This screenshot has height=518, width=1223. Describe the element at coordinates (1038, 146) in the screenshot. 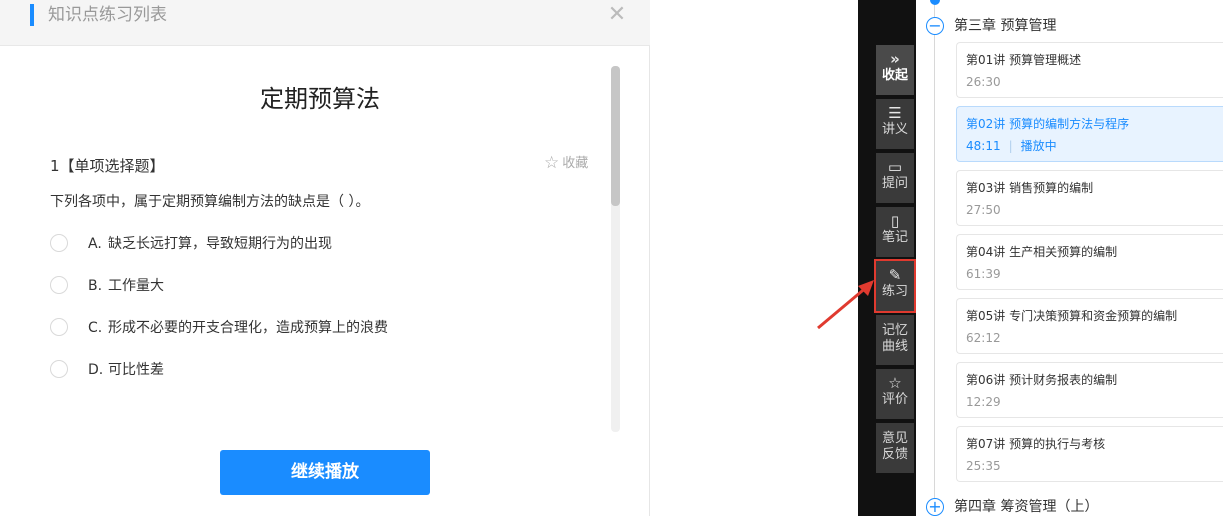

I see `playing-status: 播放中` at that location.